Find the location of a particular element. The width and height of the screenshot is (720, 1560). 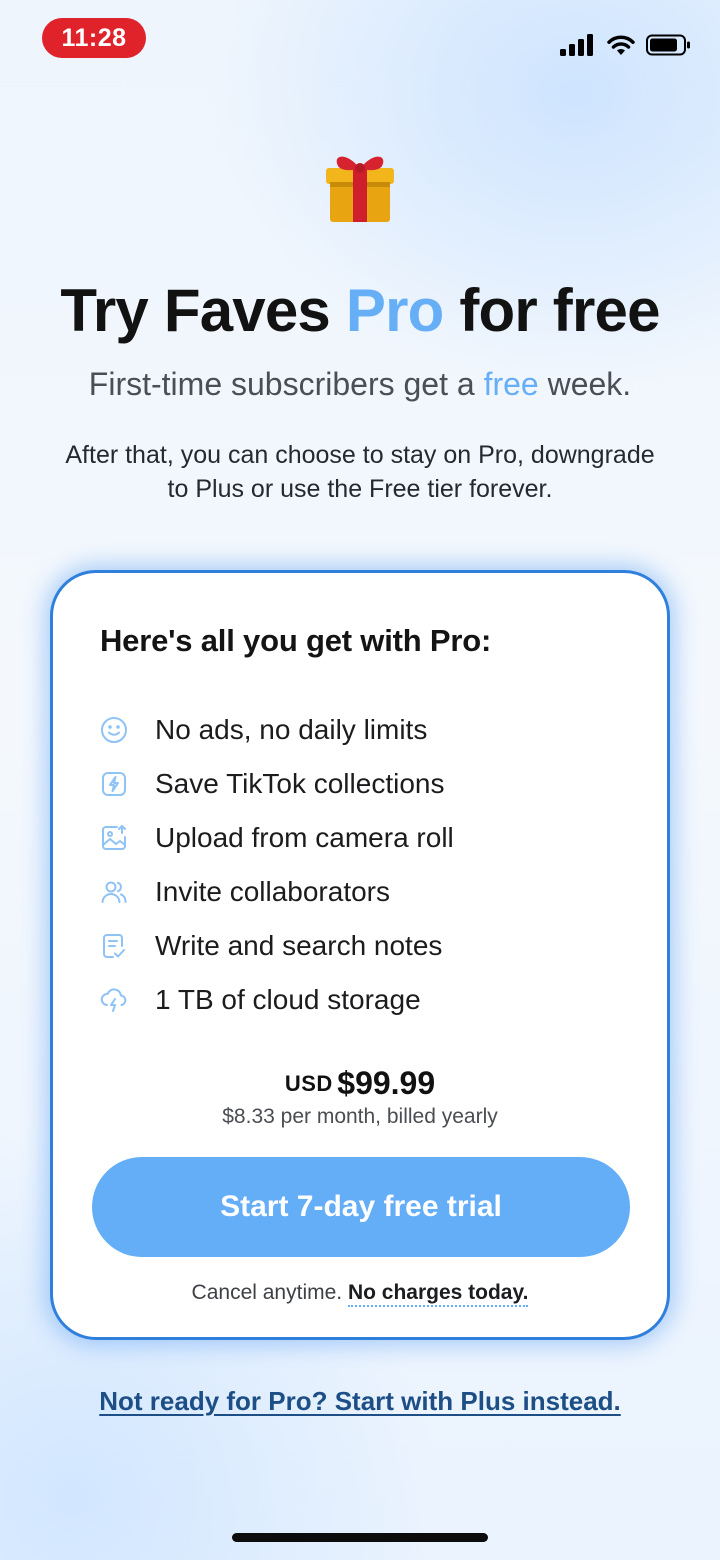

no-charges-today-text: No charges today. is located at coordinates (438, 1294).